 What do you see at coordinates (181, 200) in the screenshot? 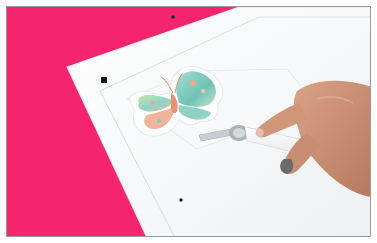
I see `mat-dot-bottom` at bounding box center [181, 200].